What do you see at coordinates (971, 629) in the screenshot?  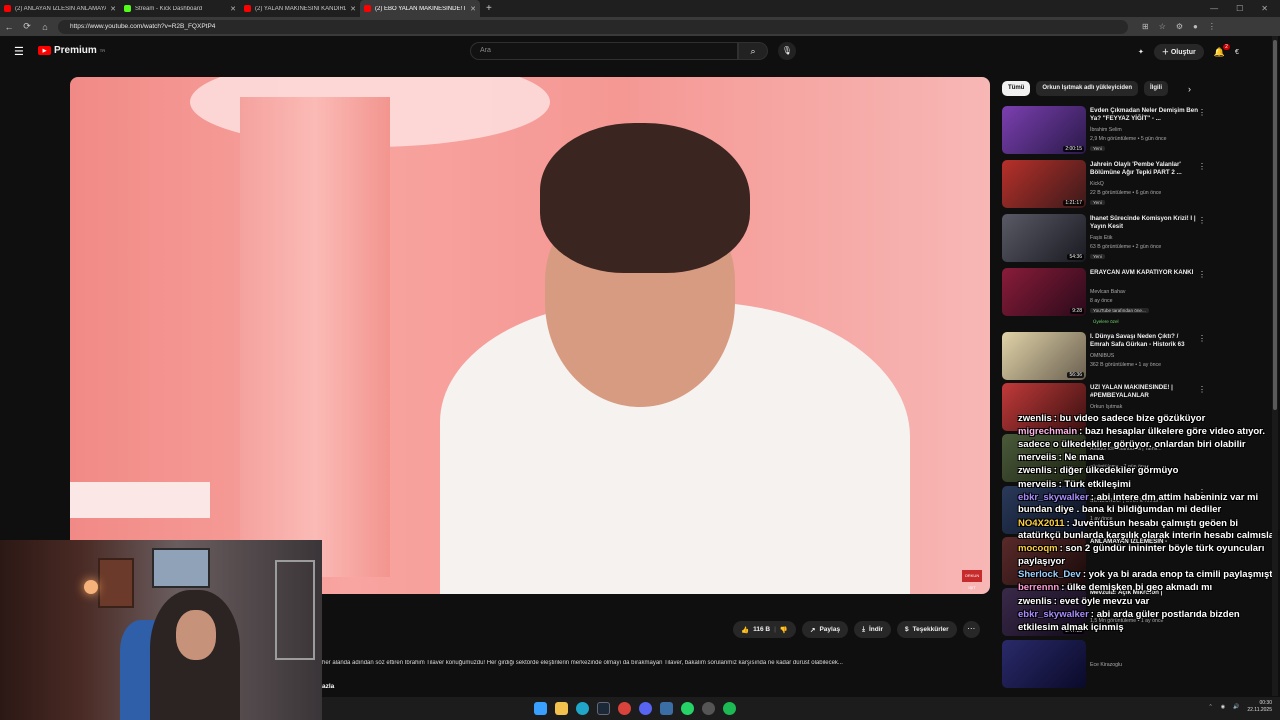 I see `more-actions-button: ⋯` at bounding box center [971, 629].